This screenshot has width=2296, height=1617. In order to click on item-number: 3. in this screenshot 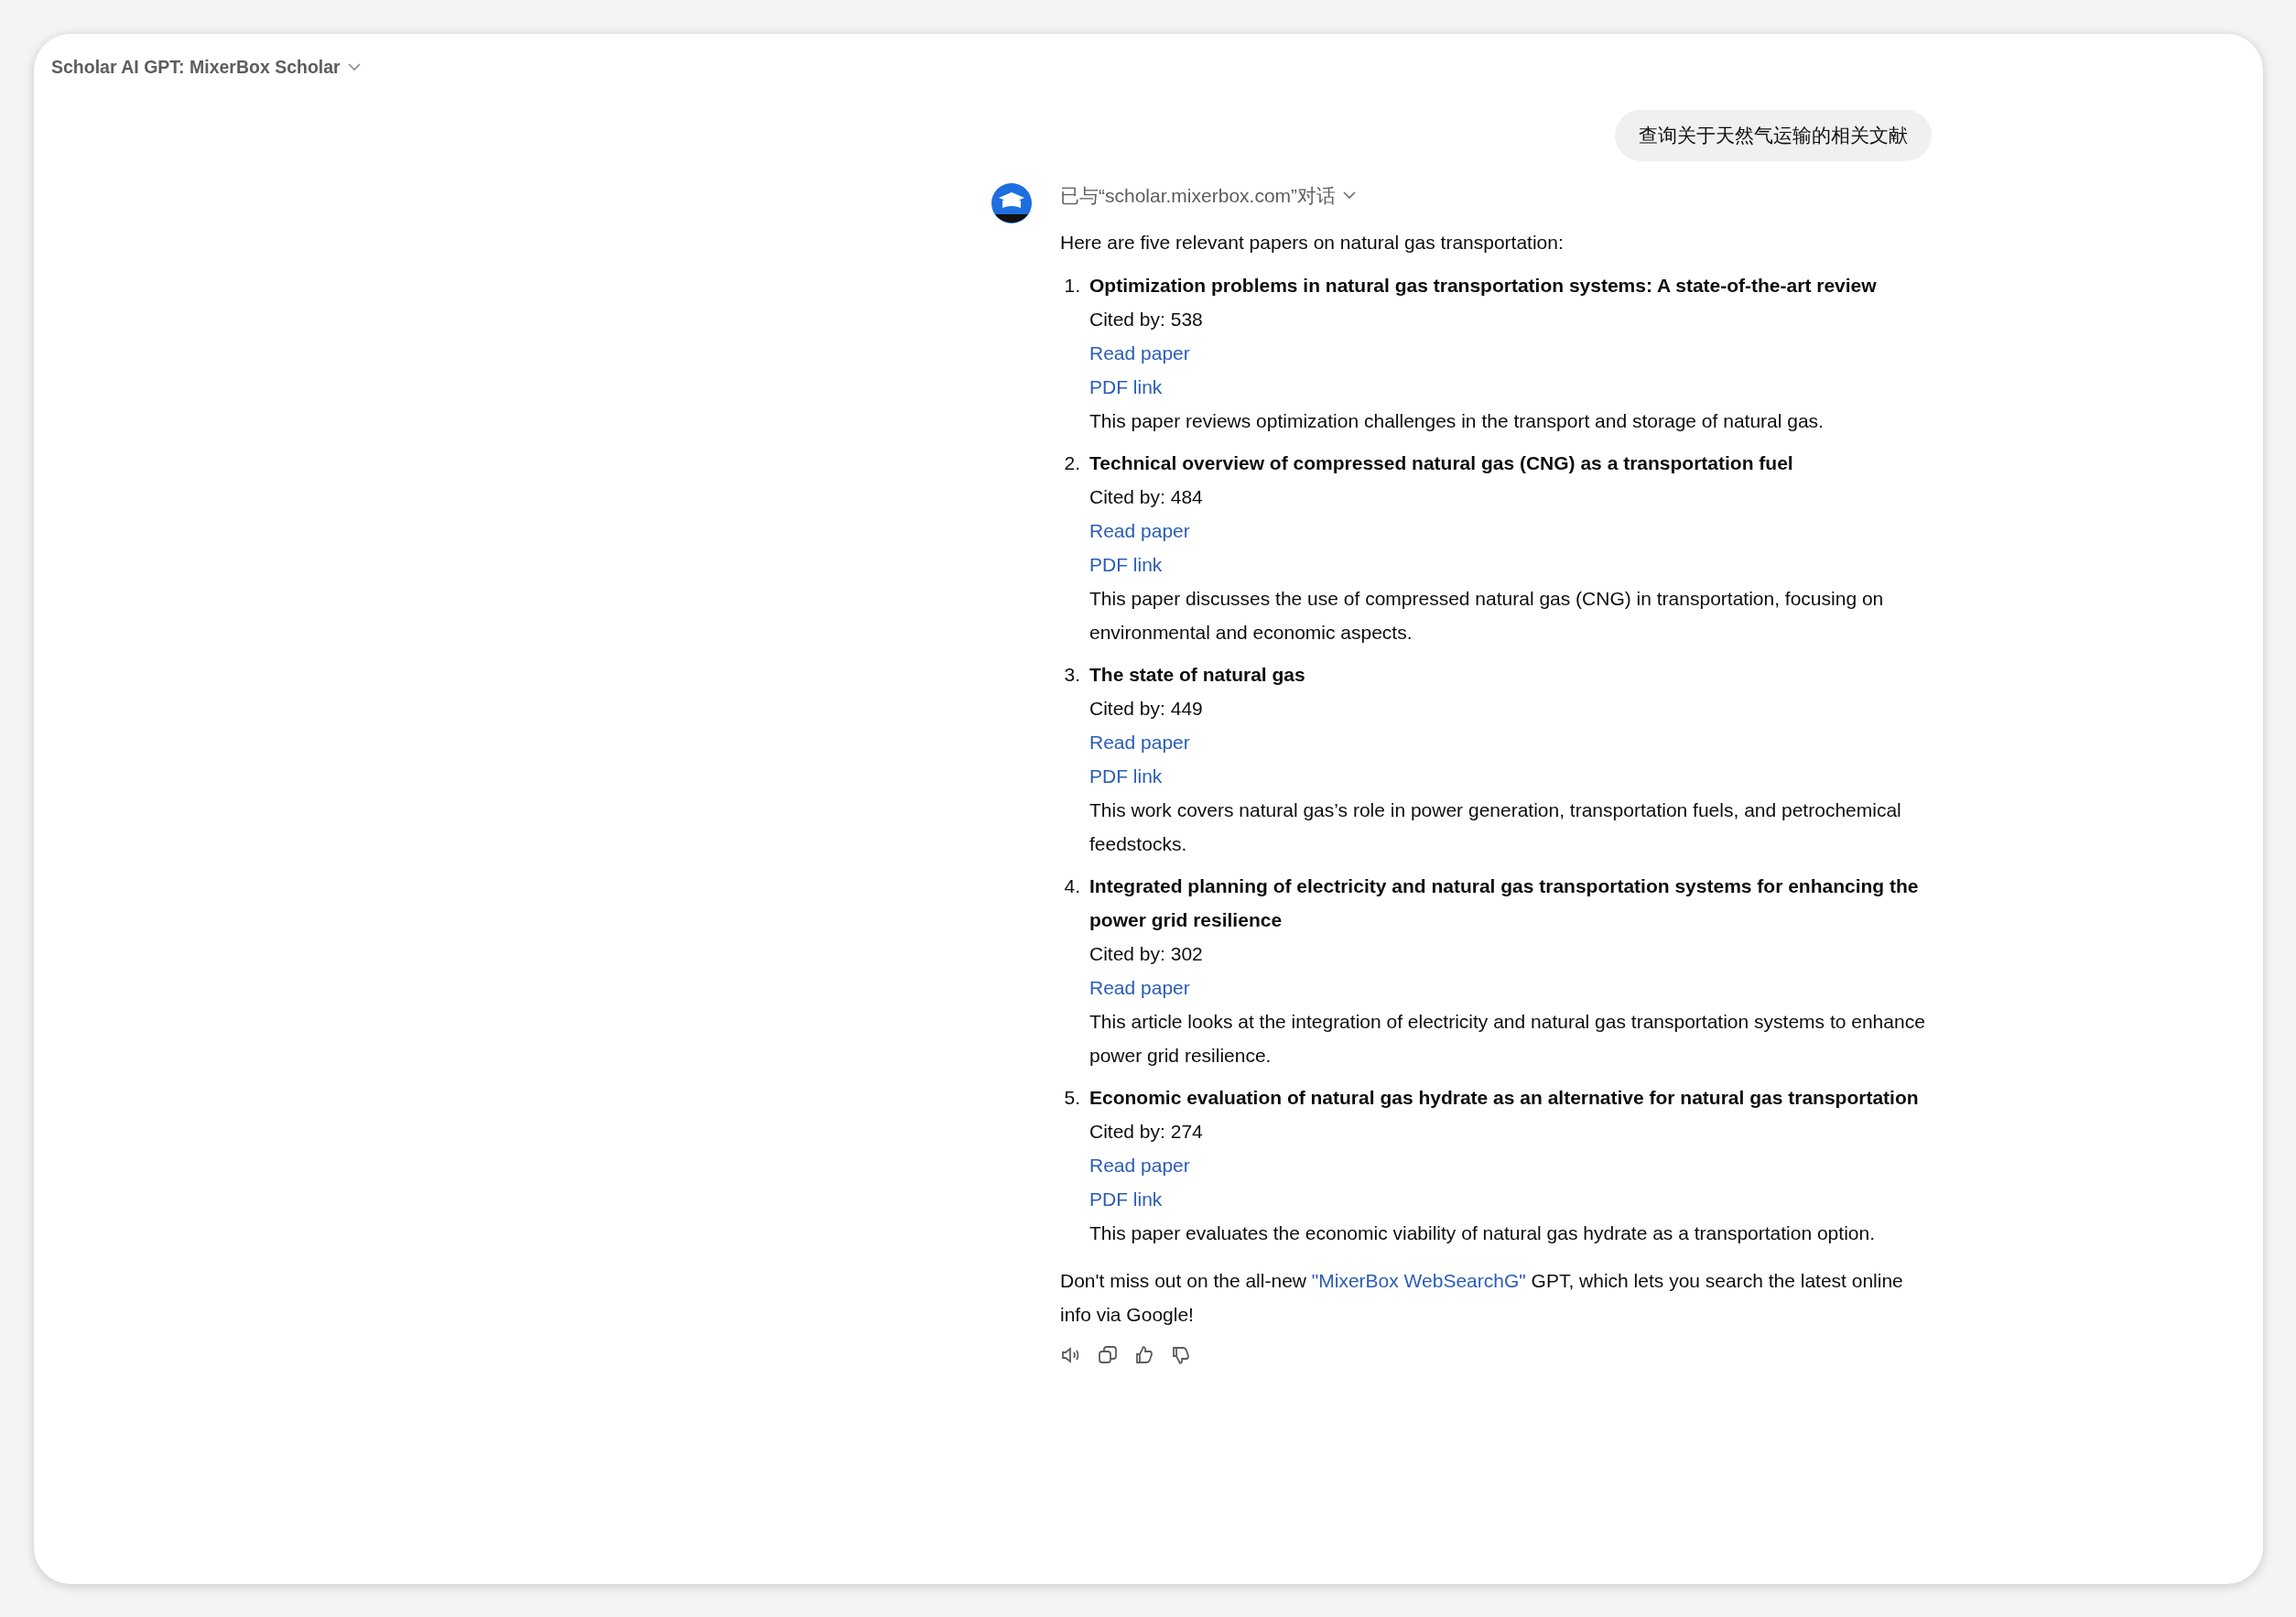, I will do `click(1072, 675)`.